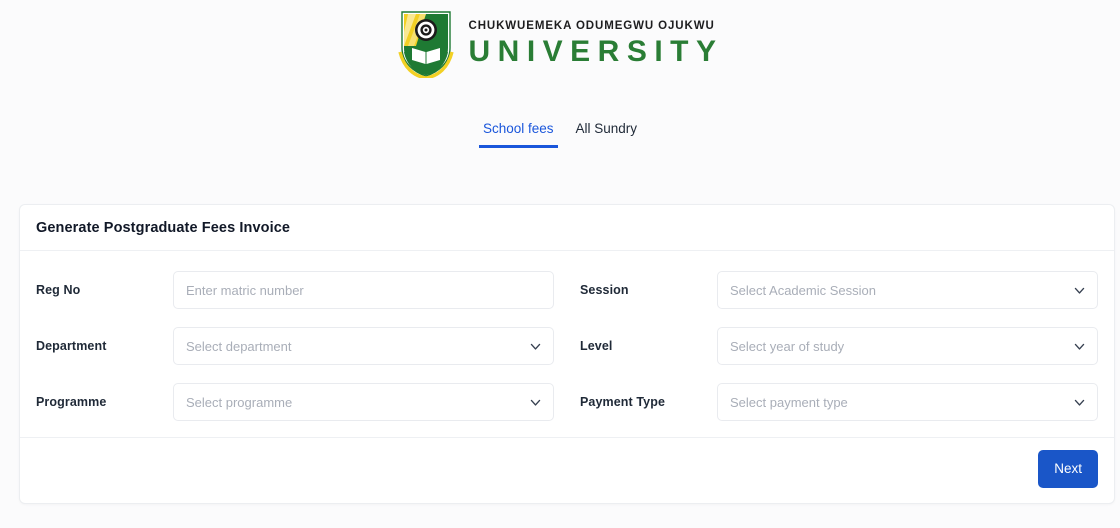 Image resolution: width=1120 pixels, height=528 pixels. Describe the element at coordinates (596, 346) in the screenshot. I see `field-level-label: Level` at that location.